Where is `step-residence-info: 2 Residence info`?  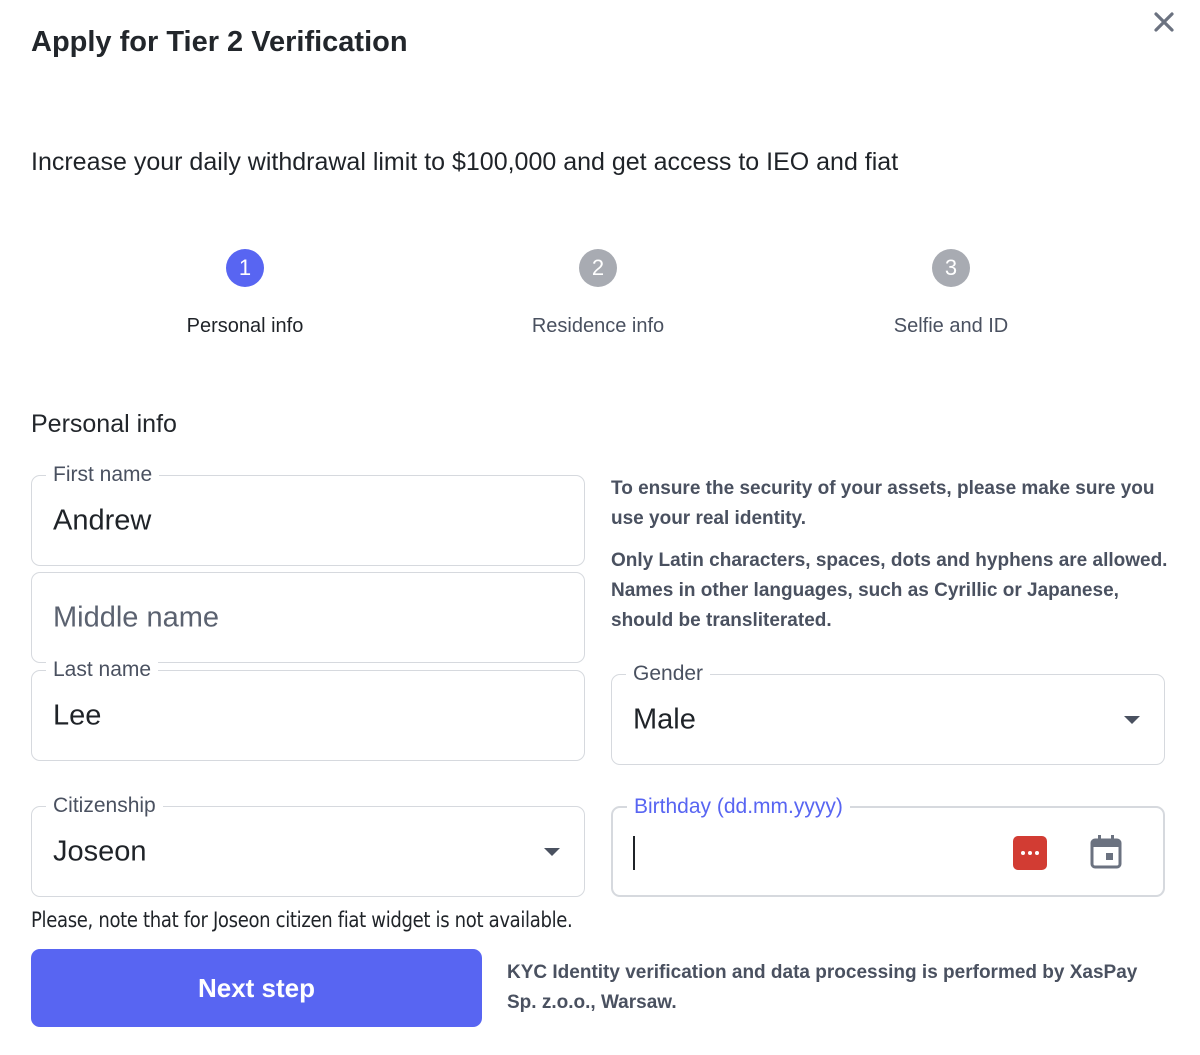
step-residence-info: 2 Residence info is located at coordinates (598, 293).